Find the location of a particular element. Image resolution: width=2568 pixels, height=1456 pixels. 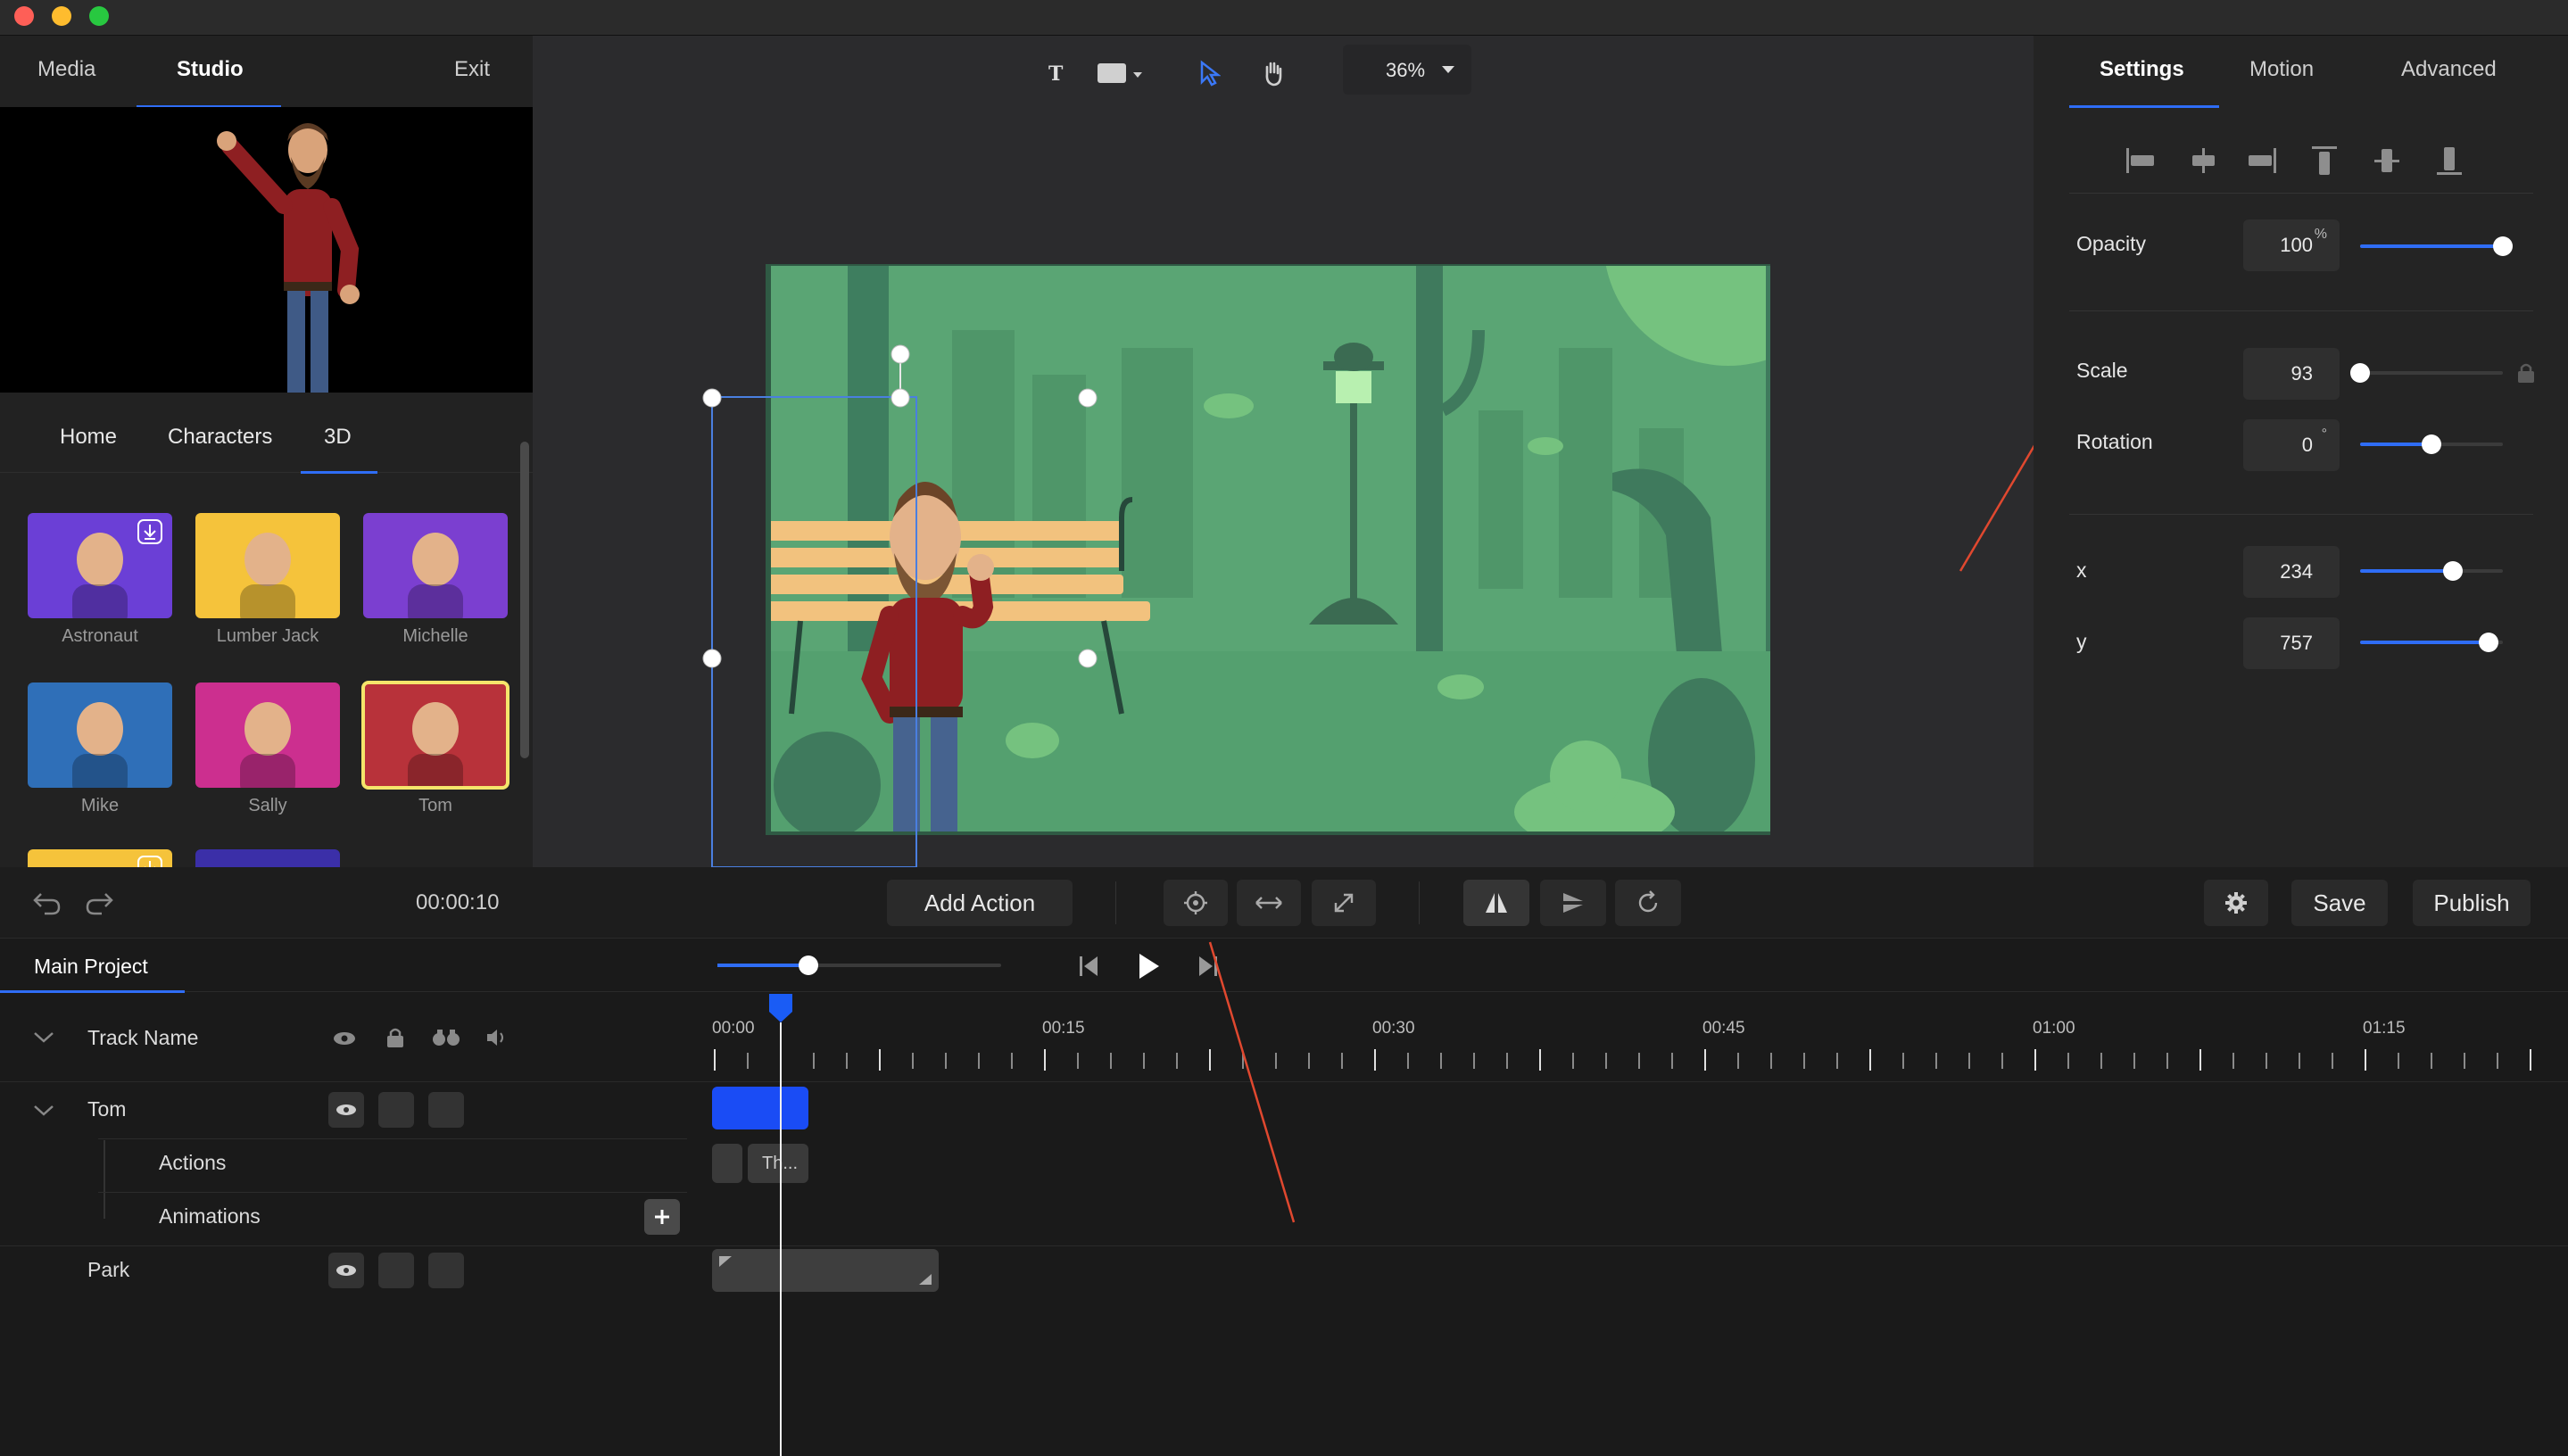

scale-slider is located at coordinates (2426, 373).